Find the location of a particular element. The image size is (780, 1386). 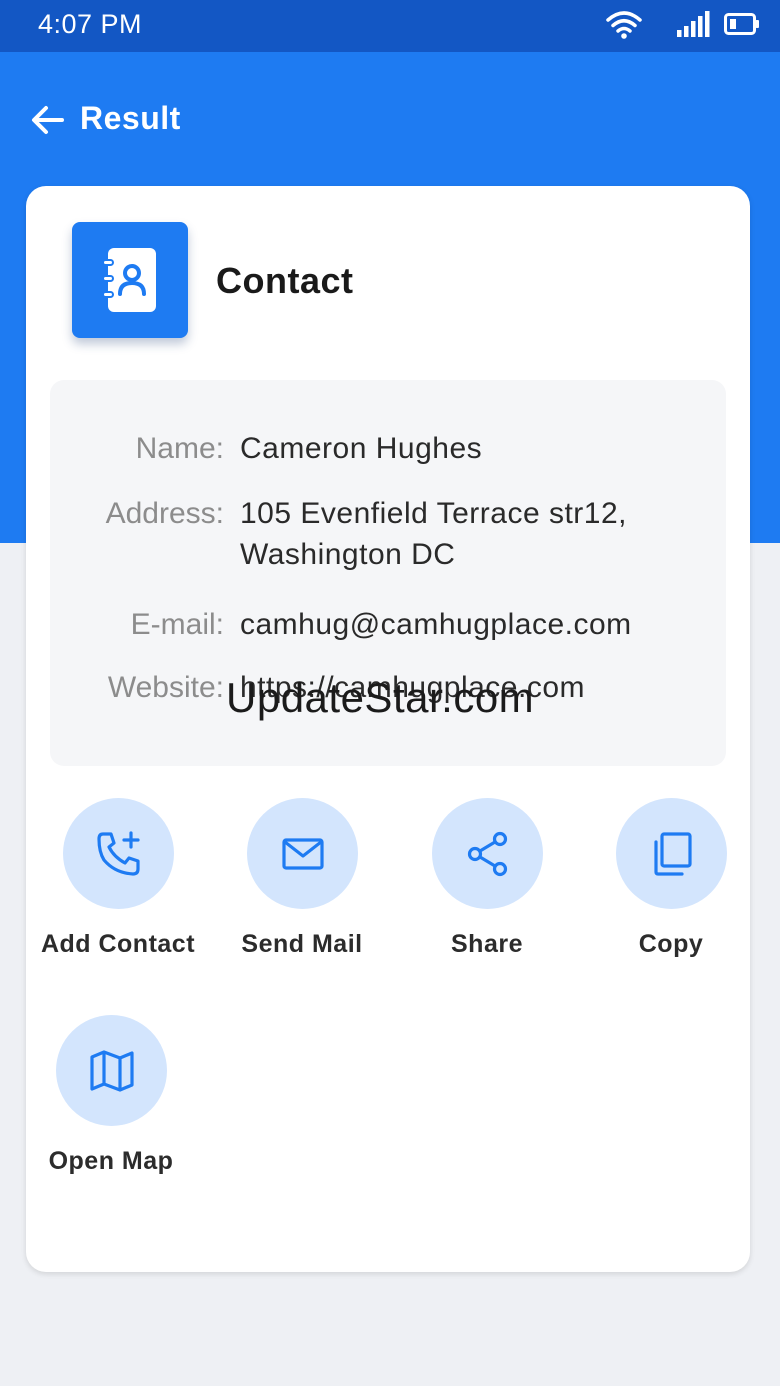

share-button: Share is located at coordinates (487, 893).